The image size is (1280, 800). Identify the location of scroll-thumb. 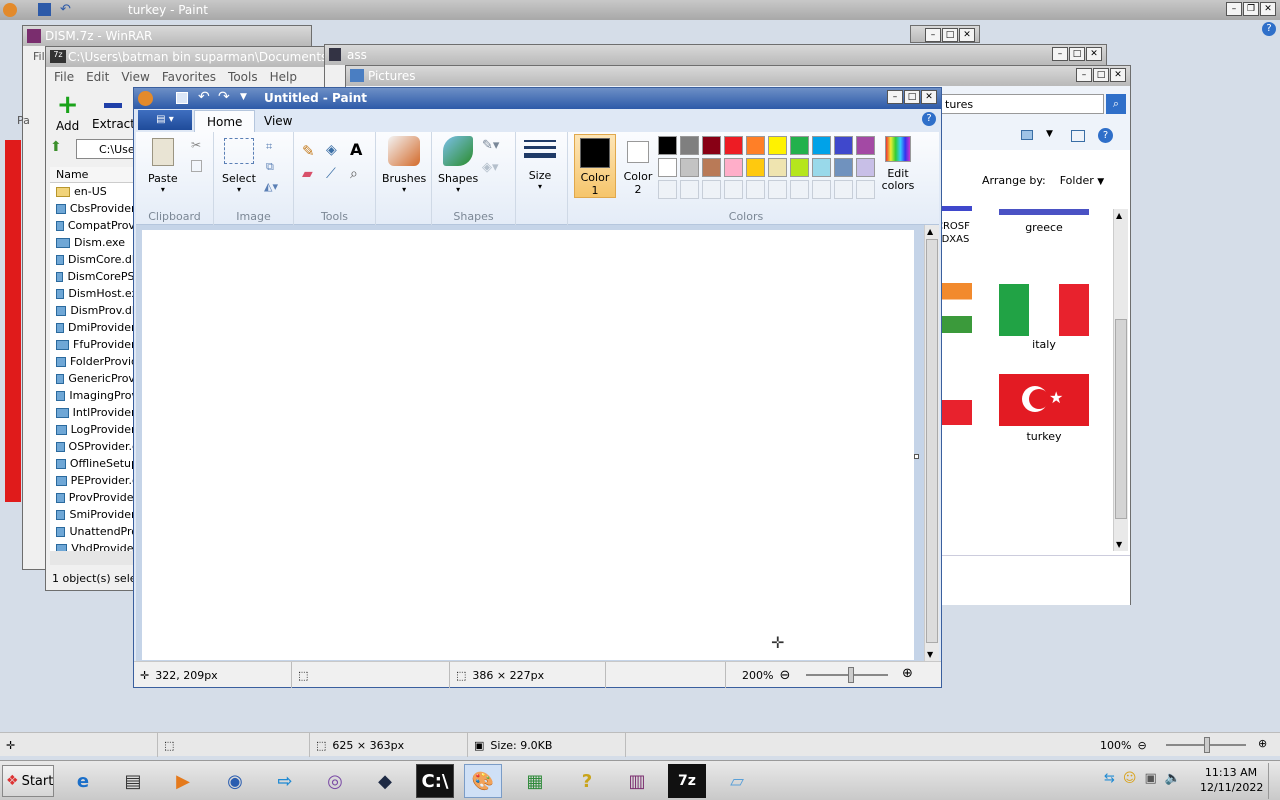
(1121, 419).